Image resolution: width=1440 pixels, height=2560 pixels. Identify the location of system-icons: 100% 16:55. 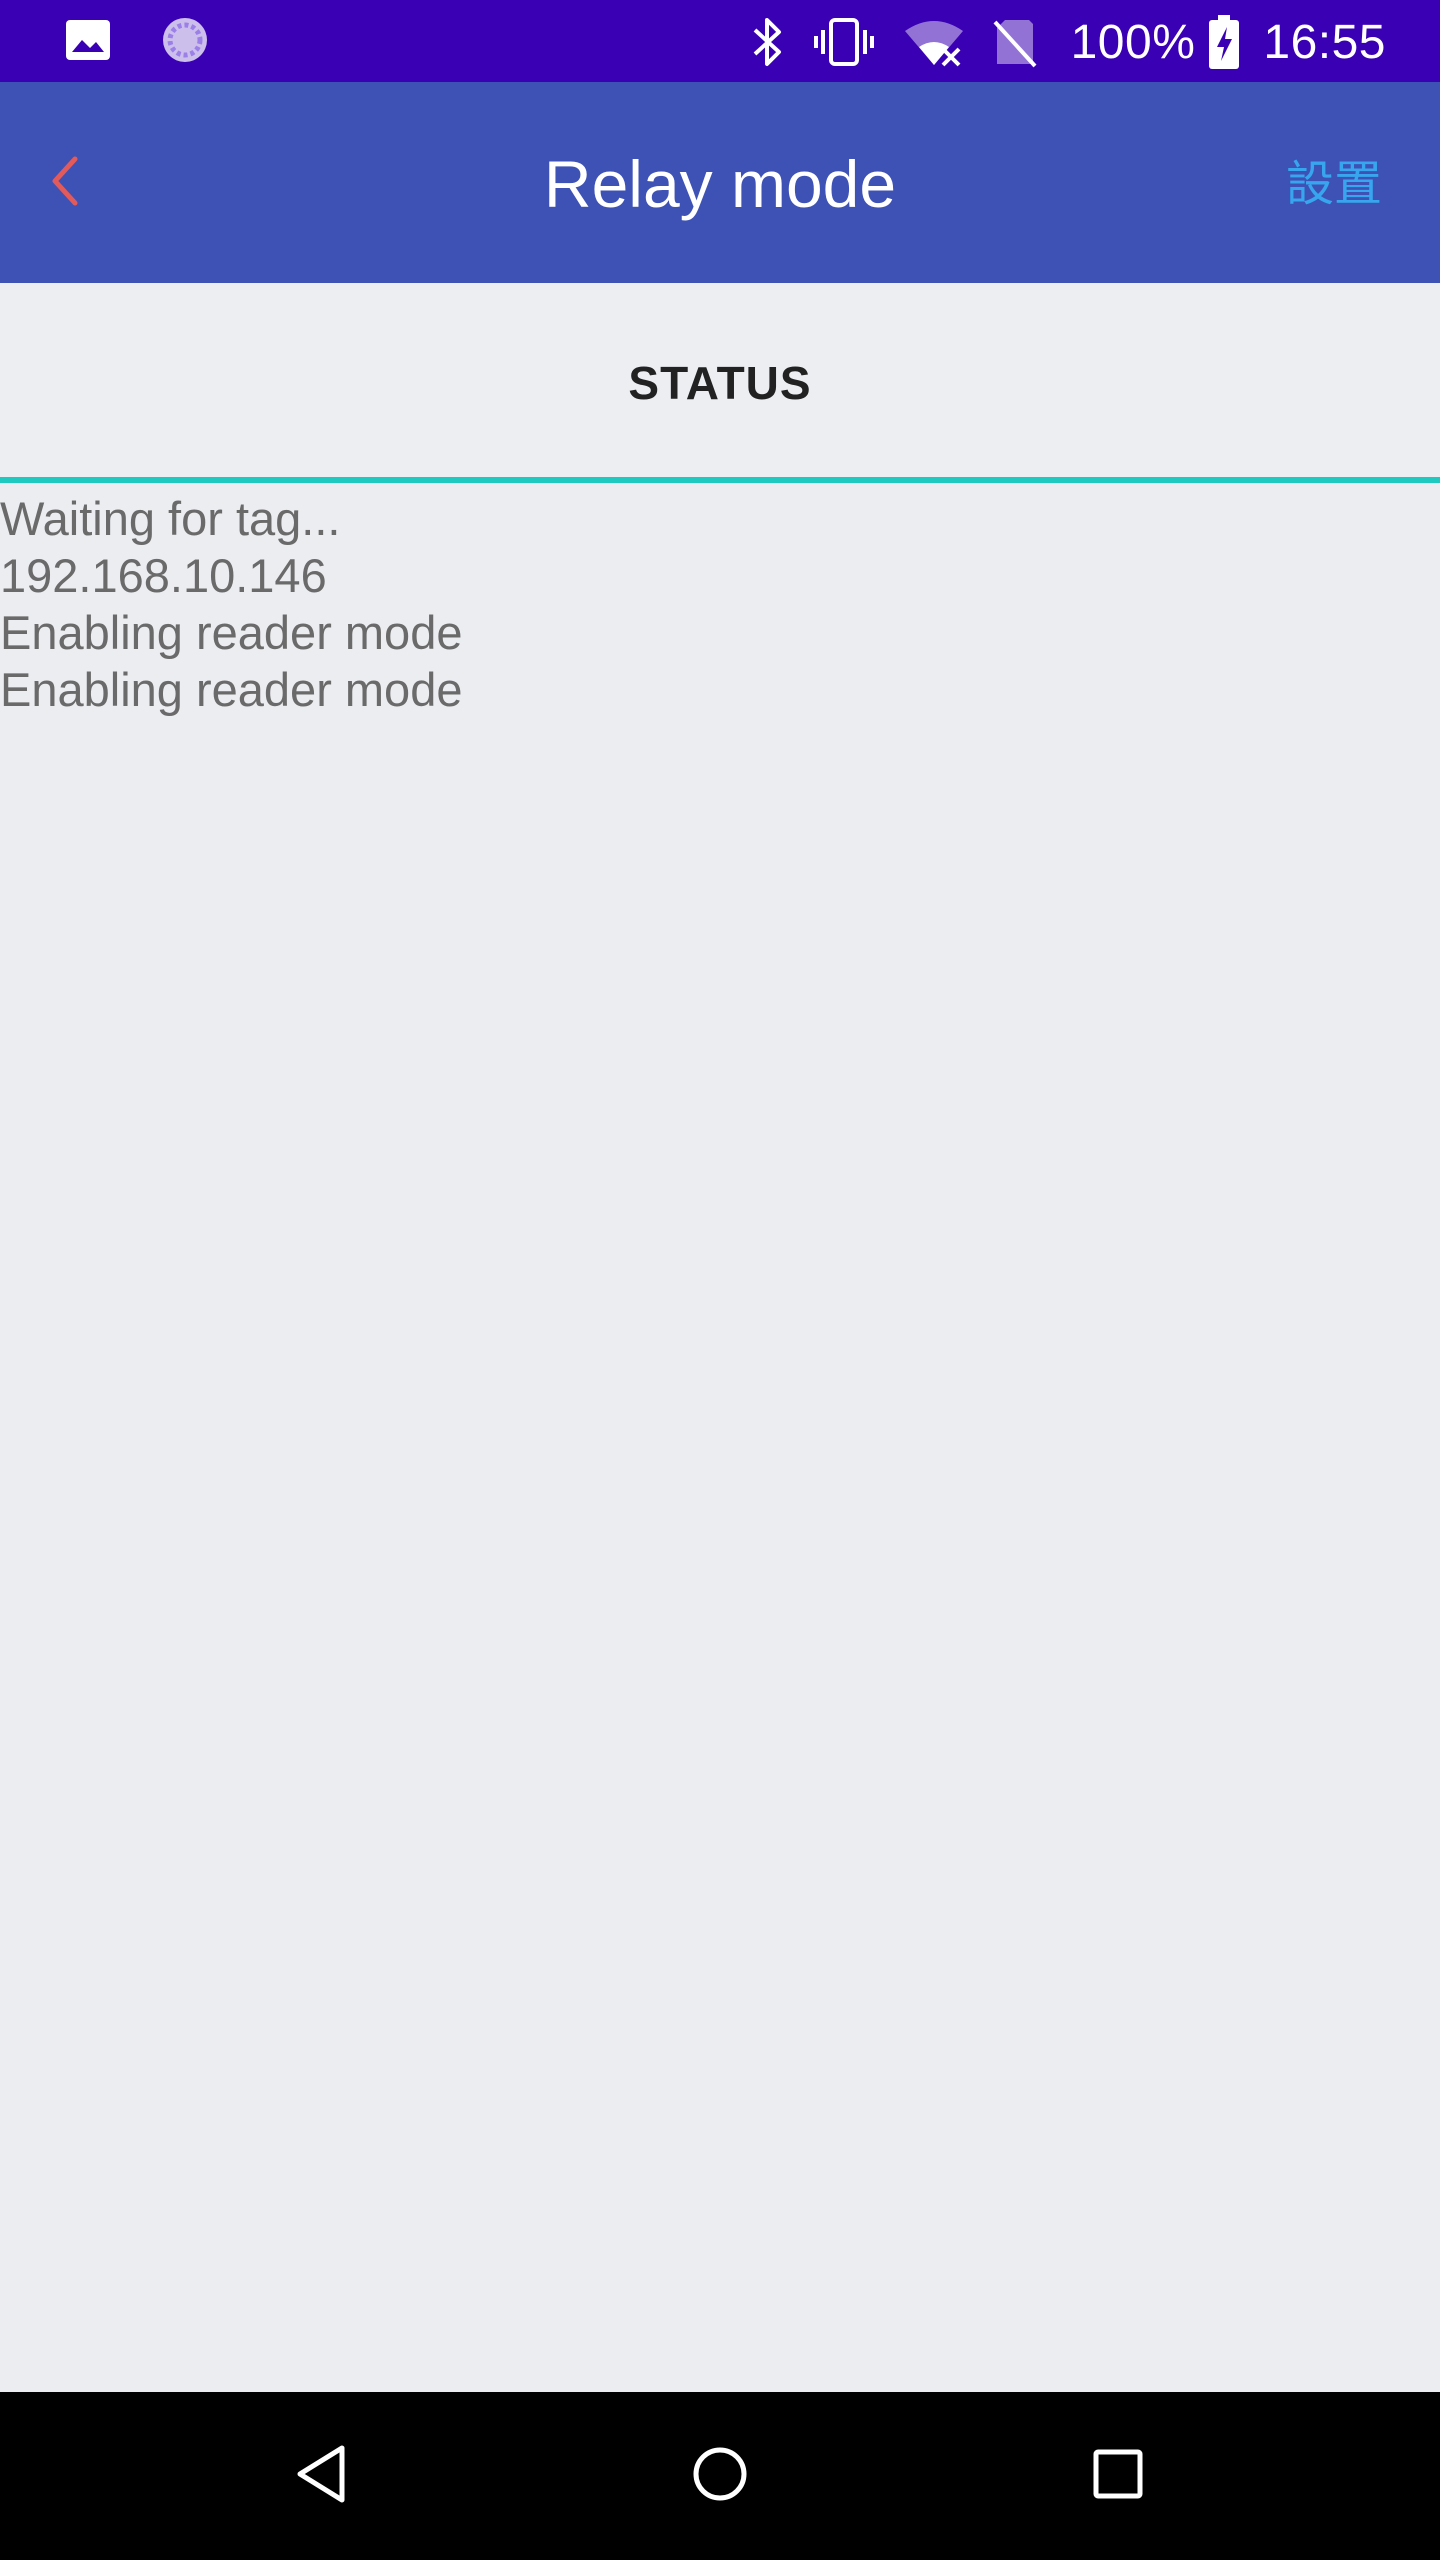
(1054, 42).